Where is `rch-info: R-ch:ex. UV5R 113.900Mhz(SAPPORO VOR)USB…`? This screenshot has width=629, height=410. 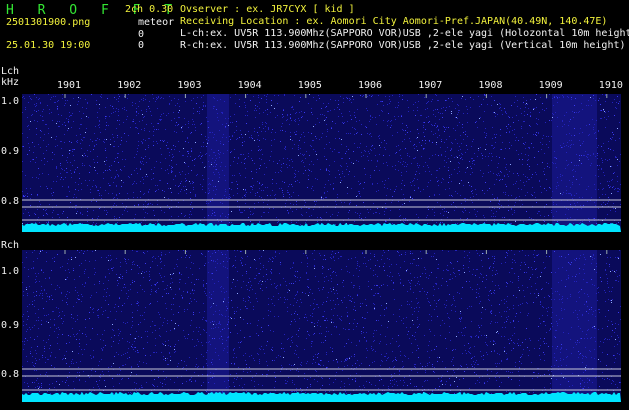 rch-info: R-ch:ex. UV5R 113.900Mhz(SAPPORO VOR)USB… is located at coordinates (403, 45).